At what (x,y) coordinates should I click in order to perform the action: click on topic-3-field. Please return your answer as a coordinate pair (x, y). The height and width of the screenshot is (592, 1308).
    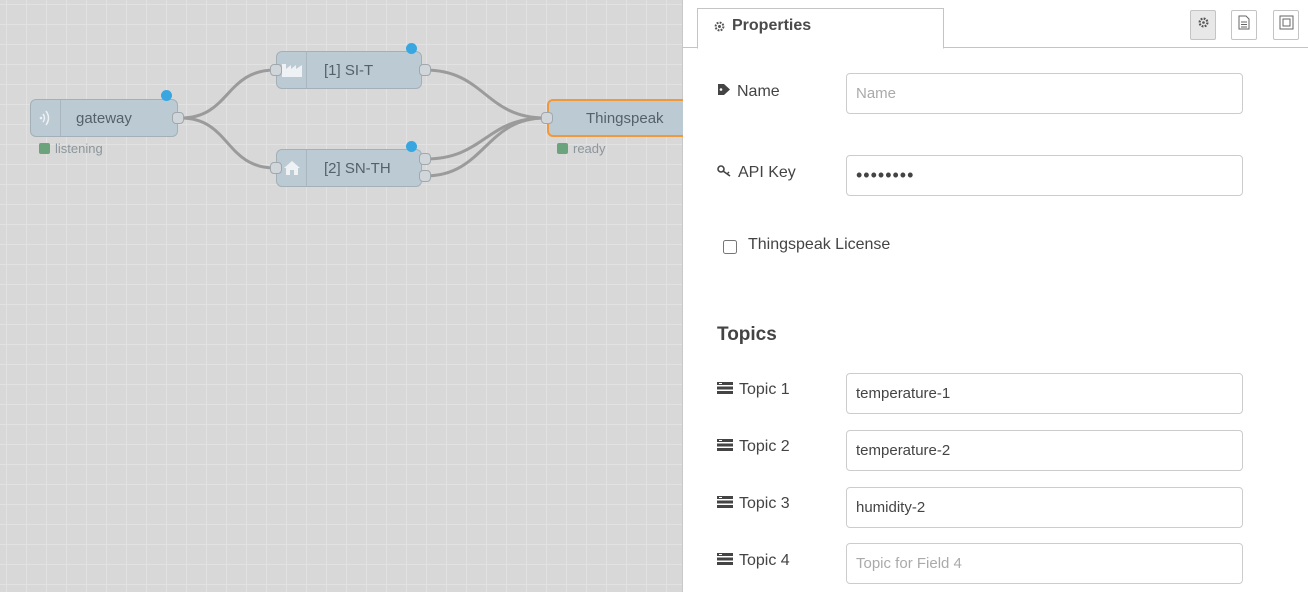
    Looking at the image, I should click on (1044, 507).